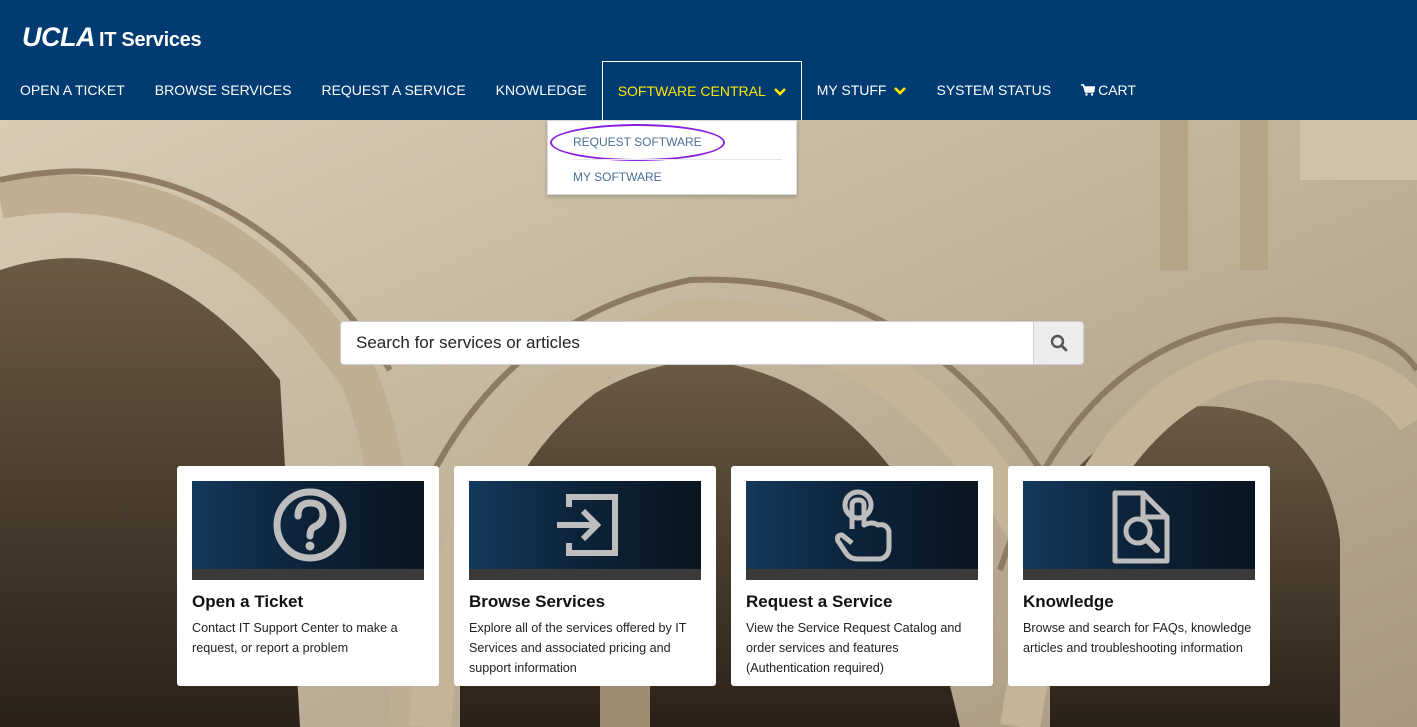  I want to click on card-title: Browse Services, so click(537, 601).